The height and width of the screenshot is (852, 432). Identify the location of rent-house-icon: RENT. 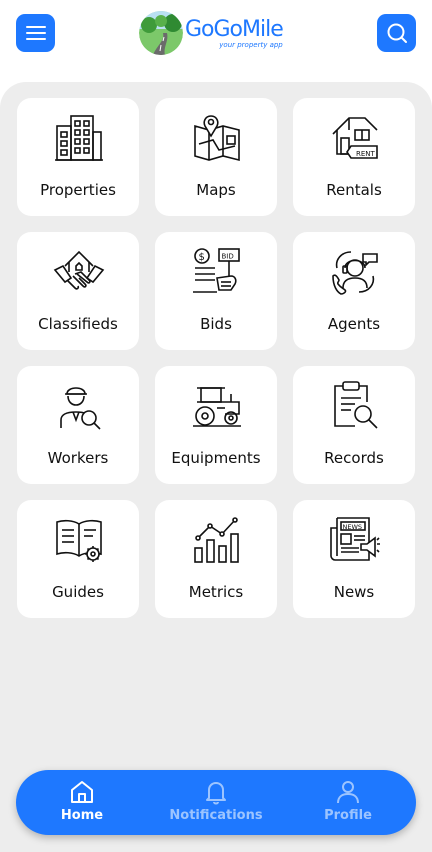
(355, 138).